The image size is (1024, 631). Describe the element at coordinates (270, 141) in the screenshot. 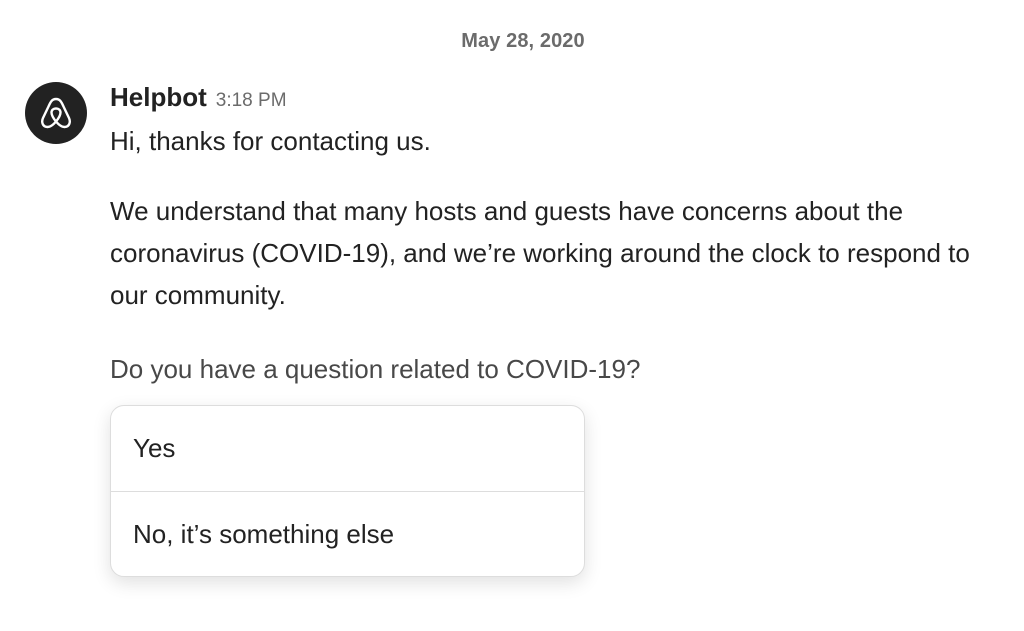

I see `message-greeting: Hi, thanks for contacting us.` at that location.